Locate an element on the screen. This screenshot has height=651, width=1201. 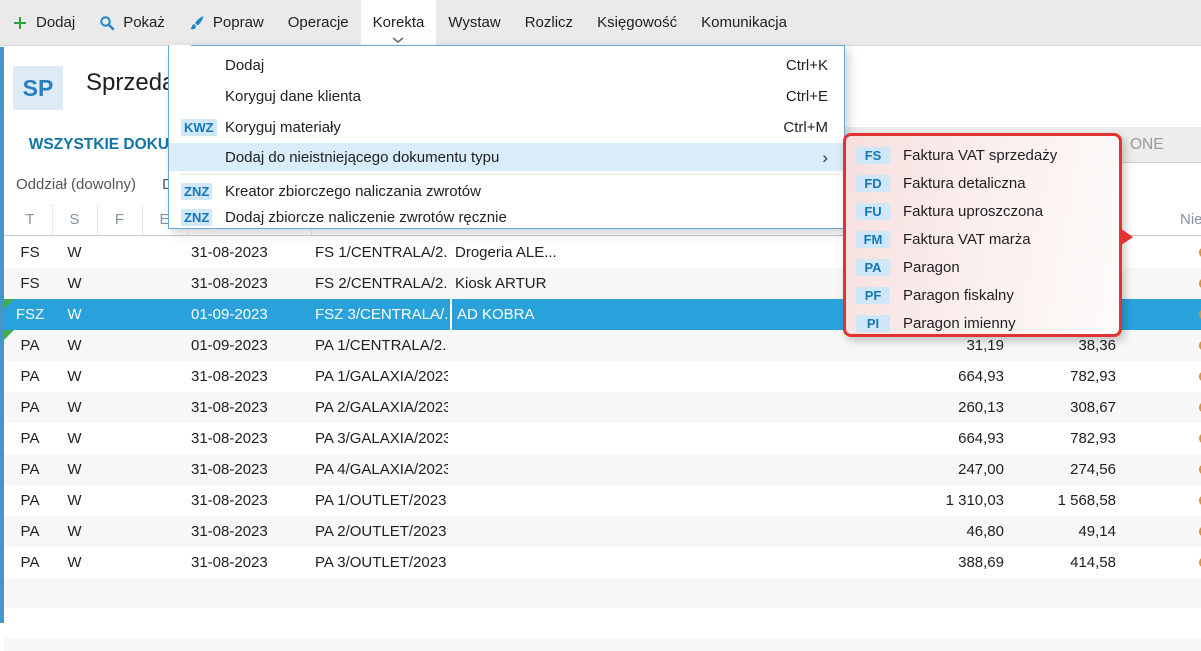
menubar-item-label: Operacje is located at coordinates (318, 22).